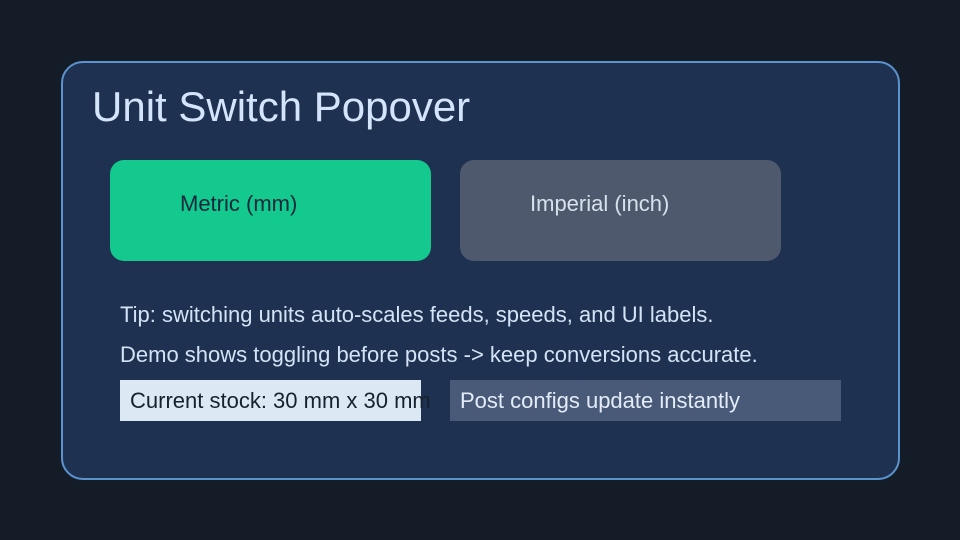 Image resolution: width=960 pixels, height=540 pixels. I want to click on post-configs-text: Post configs update instantly, so click(600, 400).